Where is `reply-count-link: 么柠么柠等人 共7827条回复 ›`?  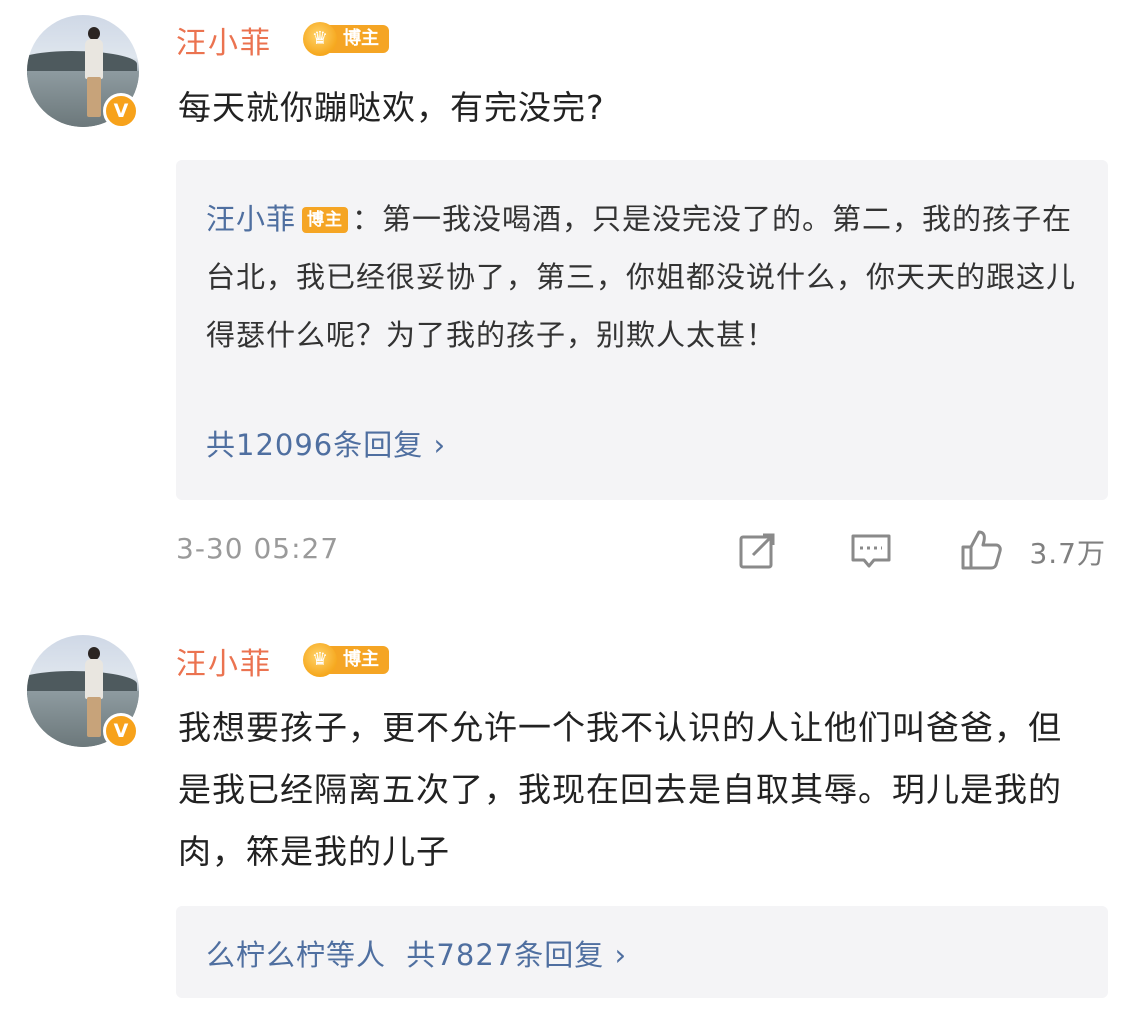
reply-count-link: 么柠么柠等人 共7827条回复 › is located at coordinates (416, 953).